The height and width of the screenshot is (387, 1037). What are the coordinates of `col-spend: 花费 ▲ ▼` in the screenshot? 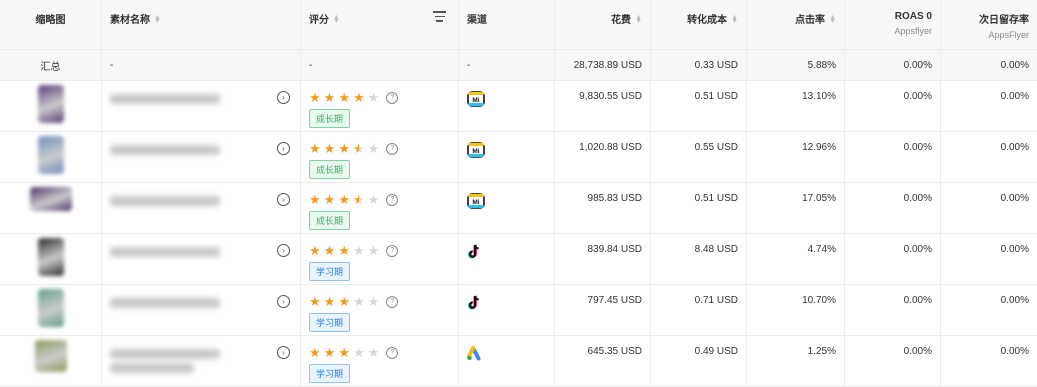 It's located at (603, 24).